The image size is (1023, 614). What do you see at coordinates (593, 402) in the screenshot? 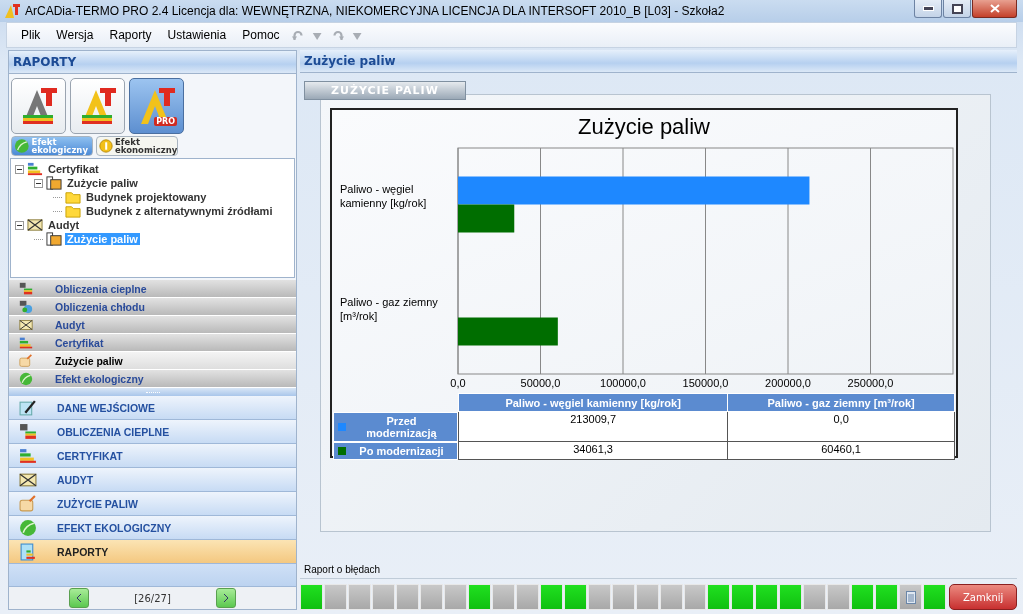
I see `column-header: Paliwo - węgiel kamienny [kg/rok]` at bounding box center [593, 402].